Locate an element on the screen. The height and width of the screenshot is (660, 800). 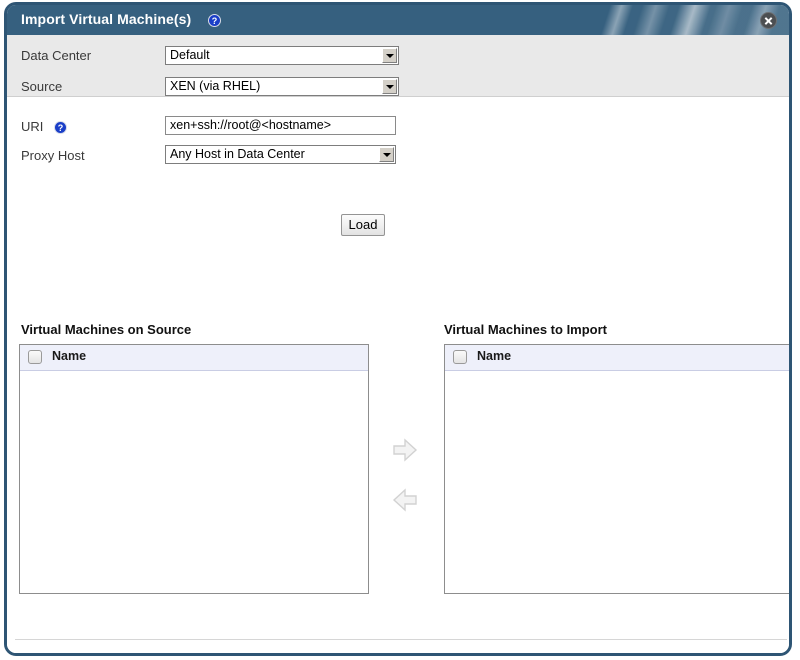
proxy-host-value: Any Host in Data Center is located at coordinates (237, 154).